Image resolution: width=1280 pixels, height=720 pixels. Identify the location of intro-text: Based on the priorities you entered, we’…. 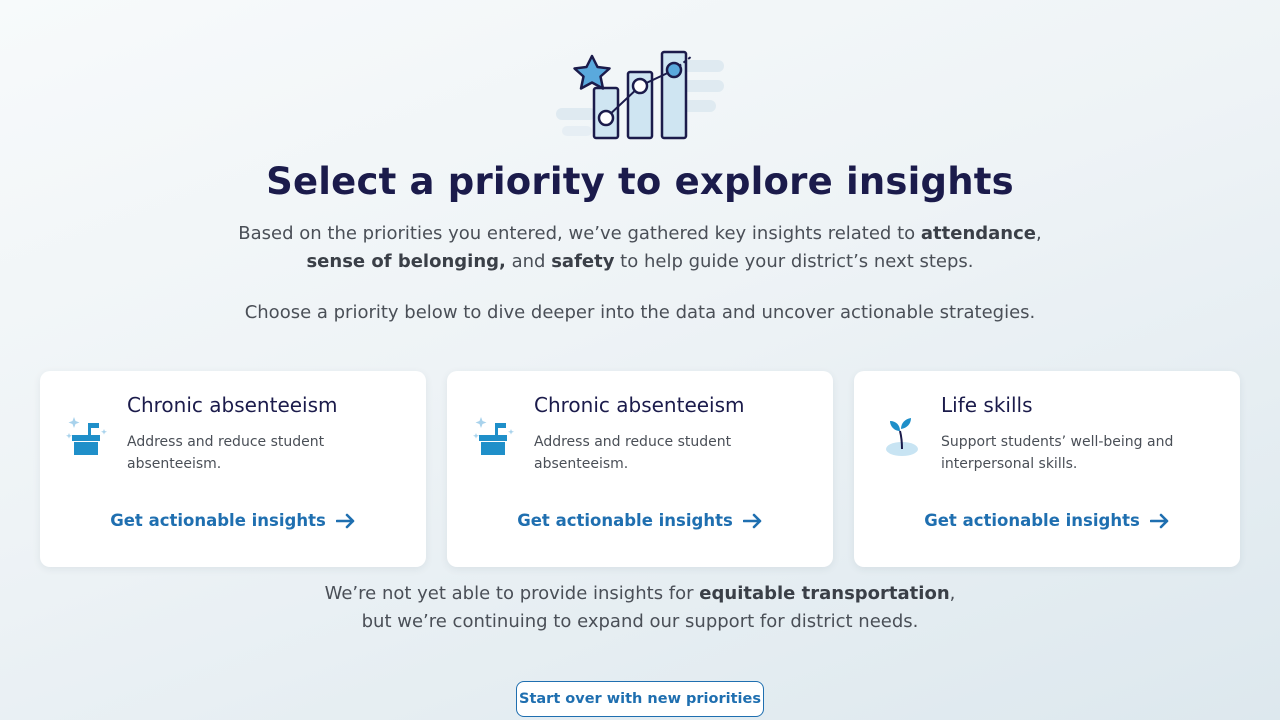
(640, 247).